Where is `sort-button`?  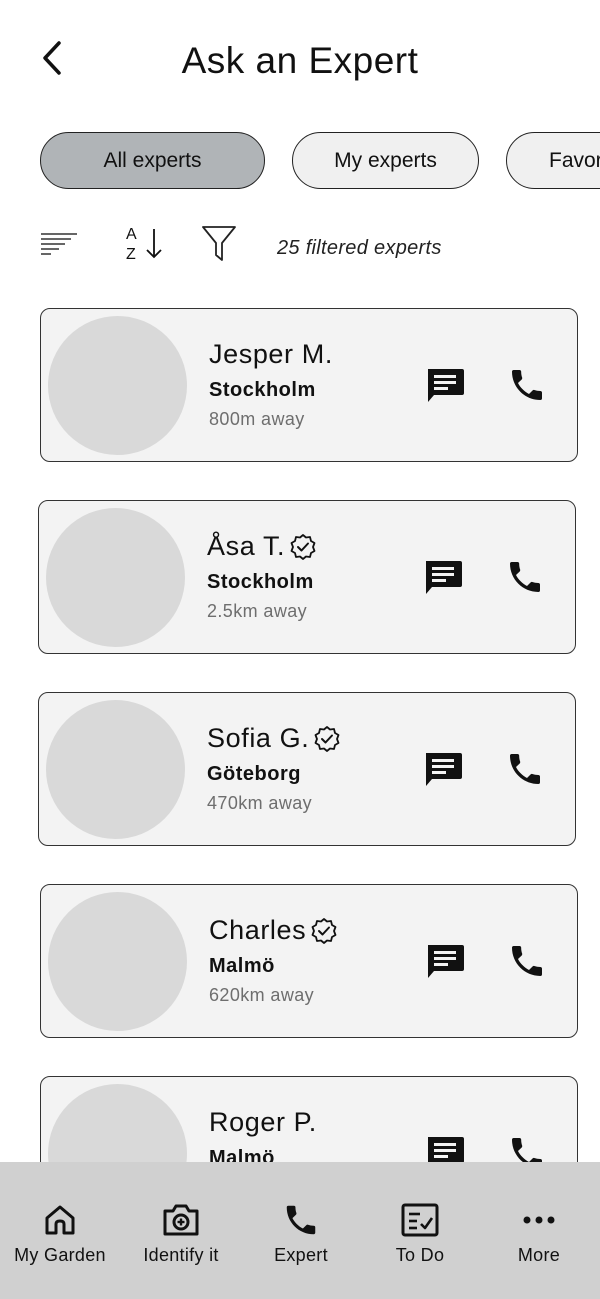
sort-button is located at coordinates (59, 243).